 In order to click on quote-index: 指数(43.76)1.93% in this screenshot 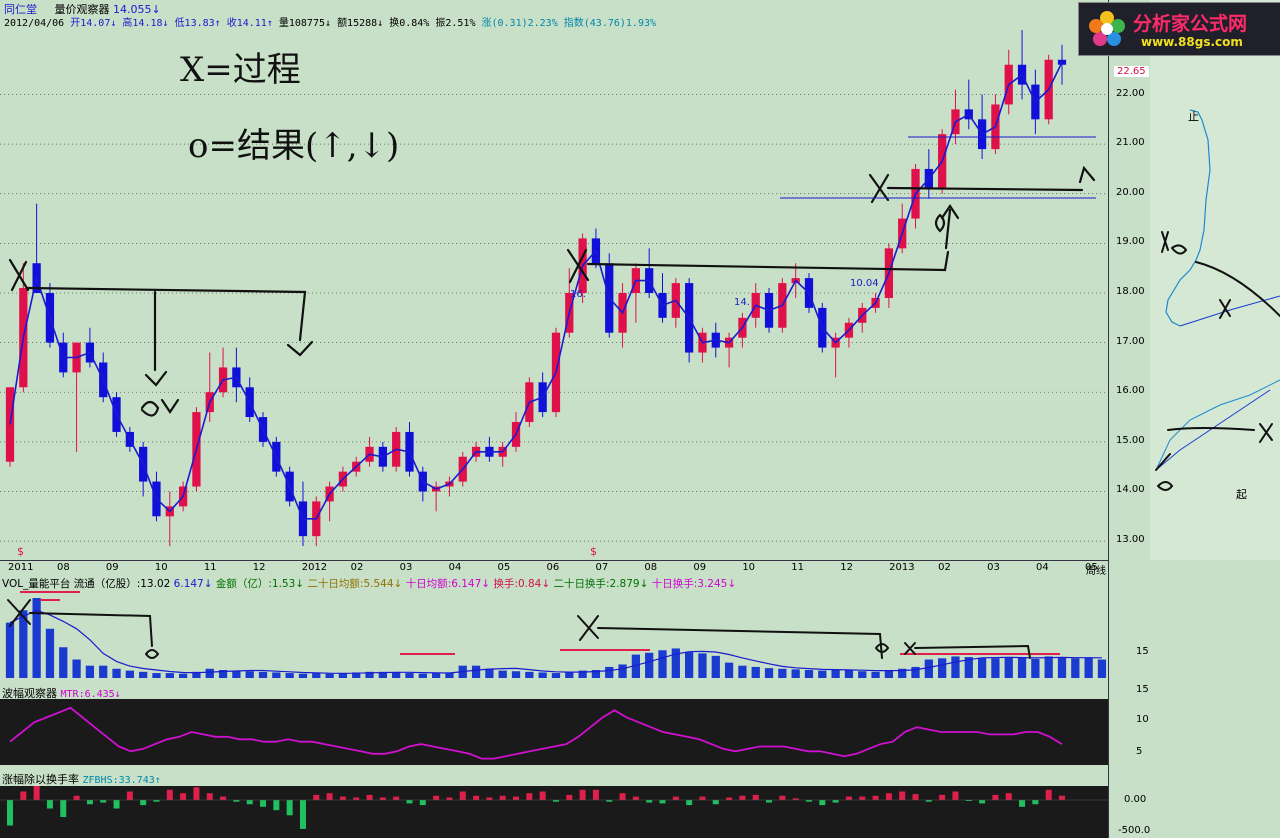, I will do `click(610, 23)`.